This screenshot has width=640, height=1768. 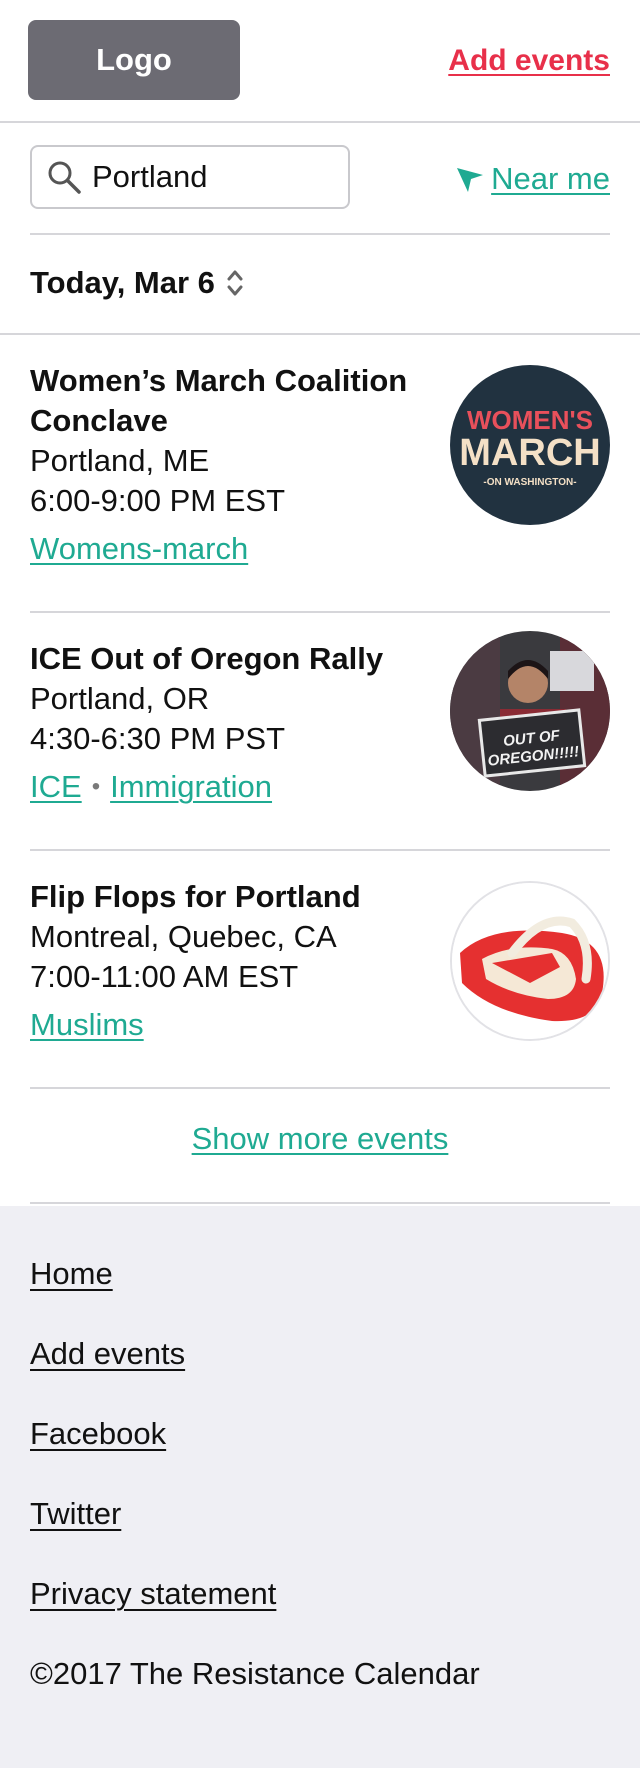 What do you see at coordinates (122, 282) in the screenshot?
I see `date-label: Today, Mar 6` at bounding box center [122, 282].